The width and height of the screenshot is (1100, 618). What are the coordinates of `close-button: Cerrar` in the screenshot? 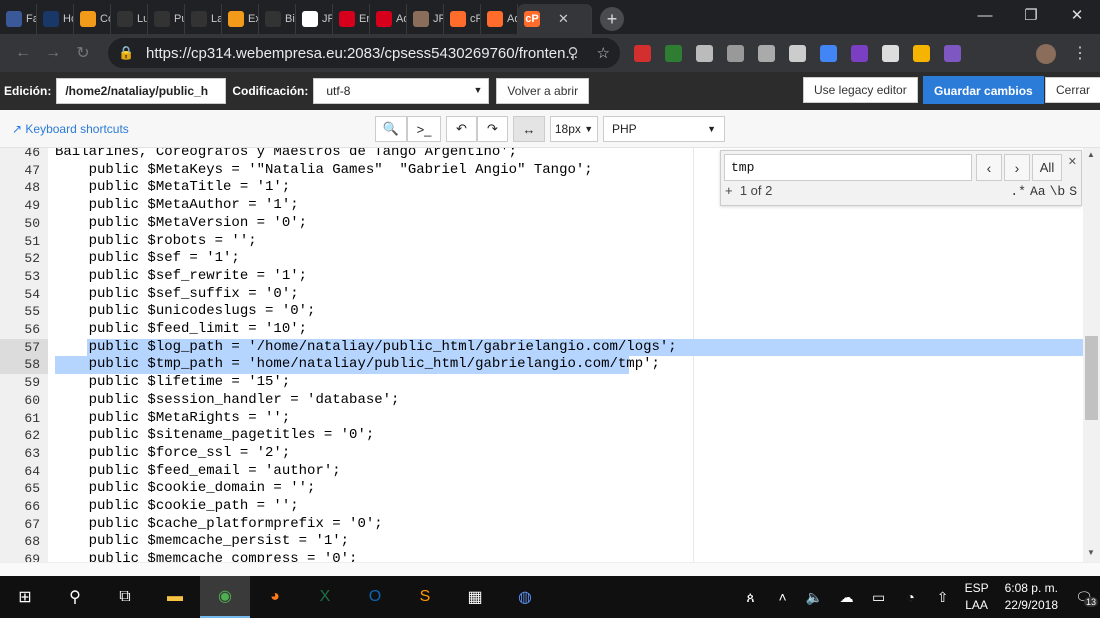 It's located at (1072, 90).